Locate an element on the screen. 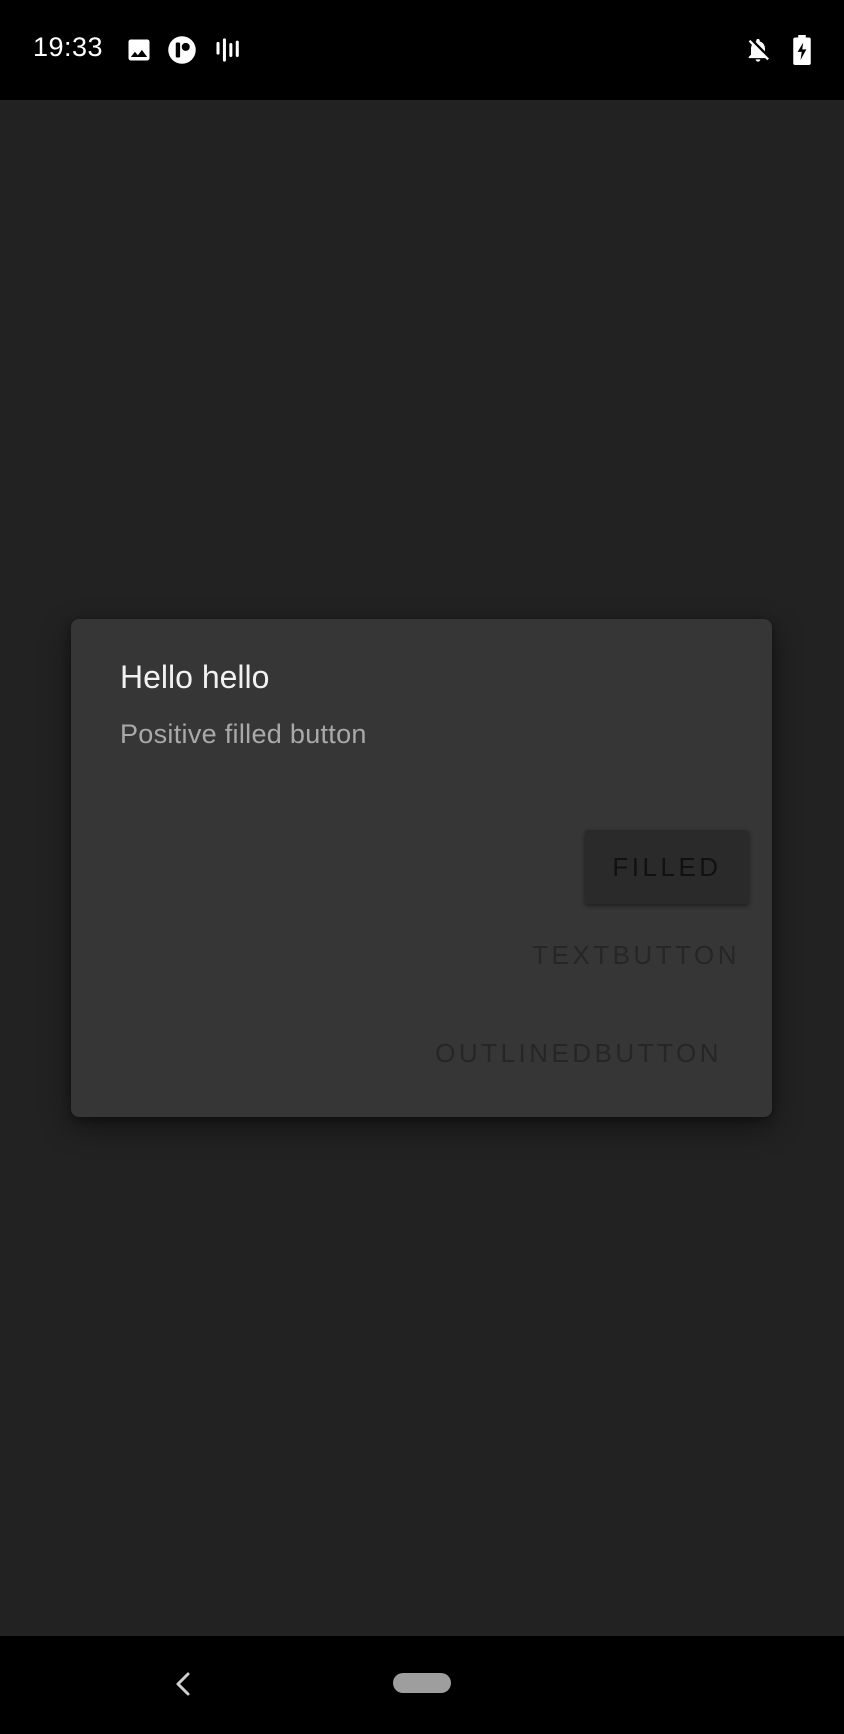 This screenshot has width=844, height=1734. status-time: 19:33 is located at coordinates (68, 47).